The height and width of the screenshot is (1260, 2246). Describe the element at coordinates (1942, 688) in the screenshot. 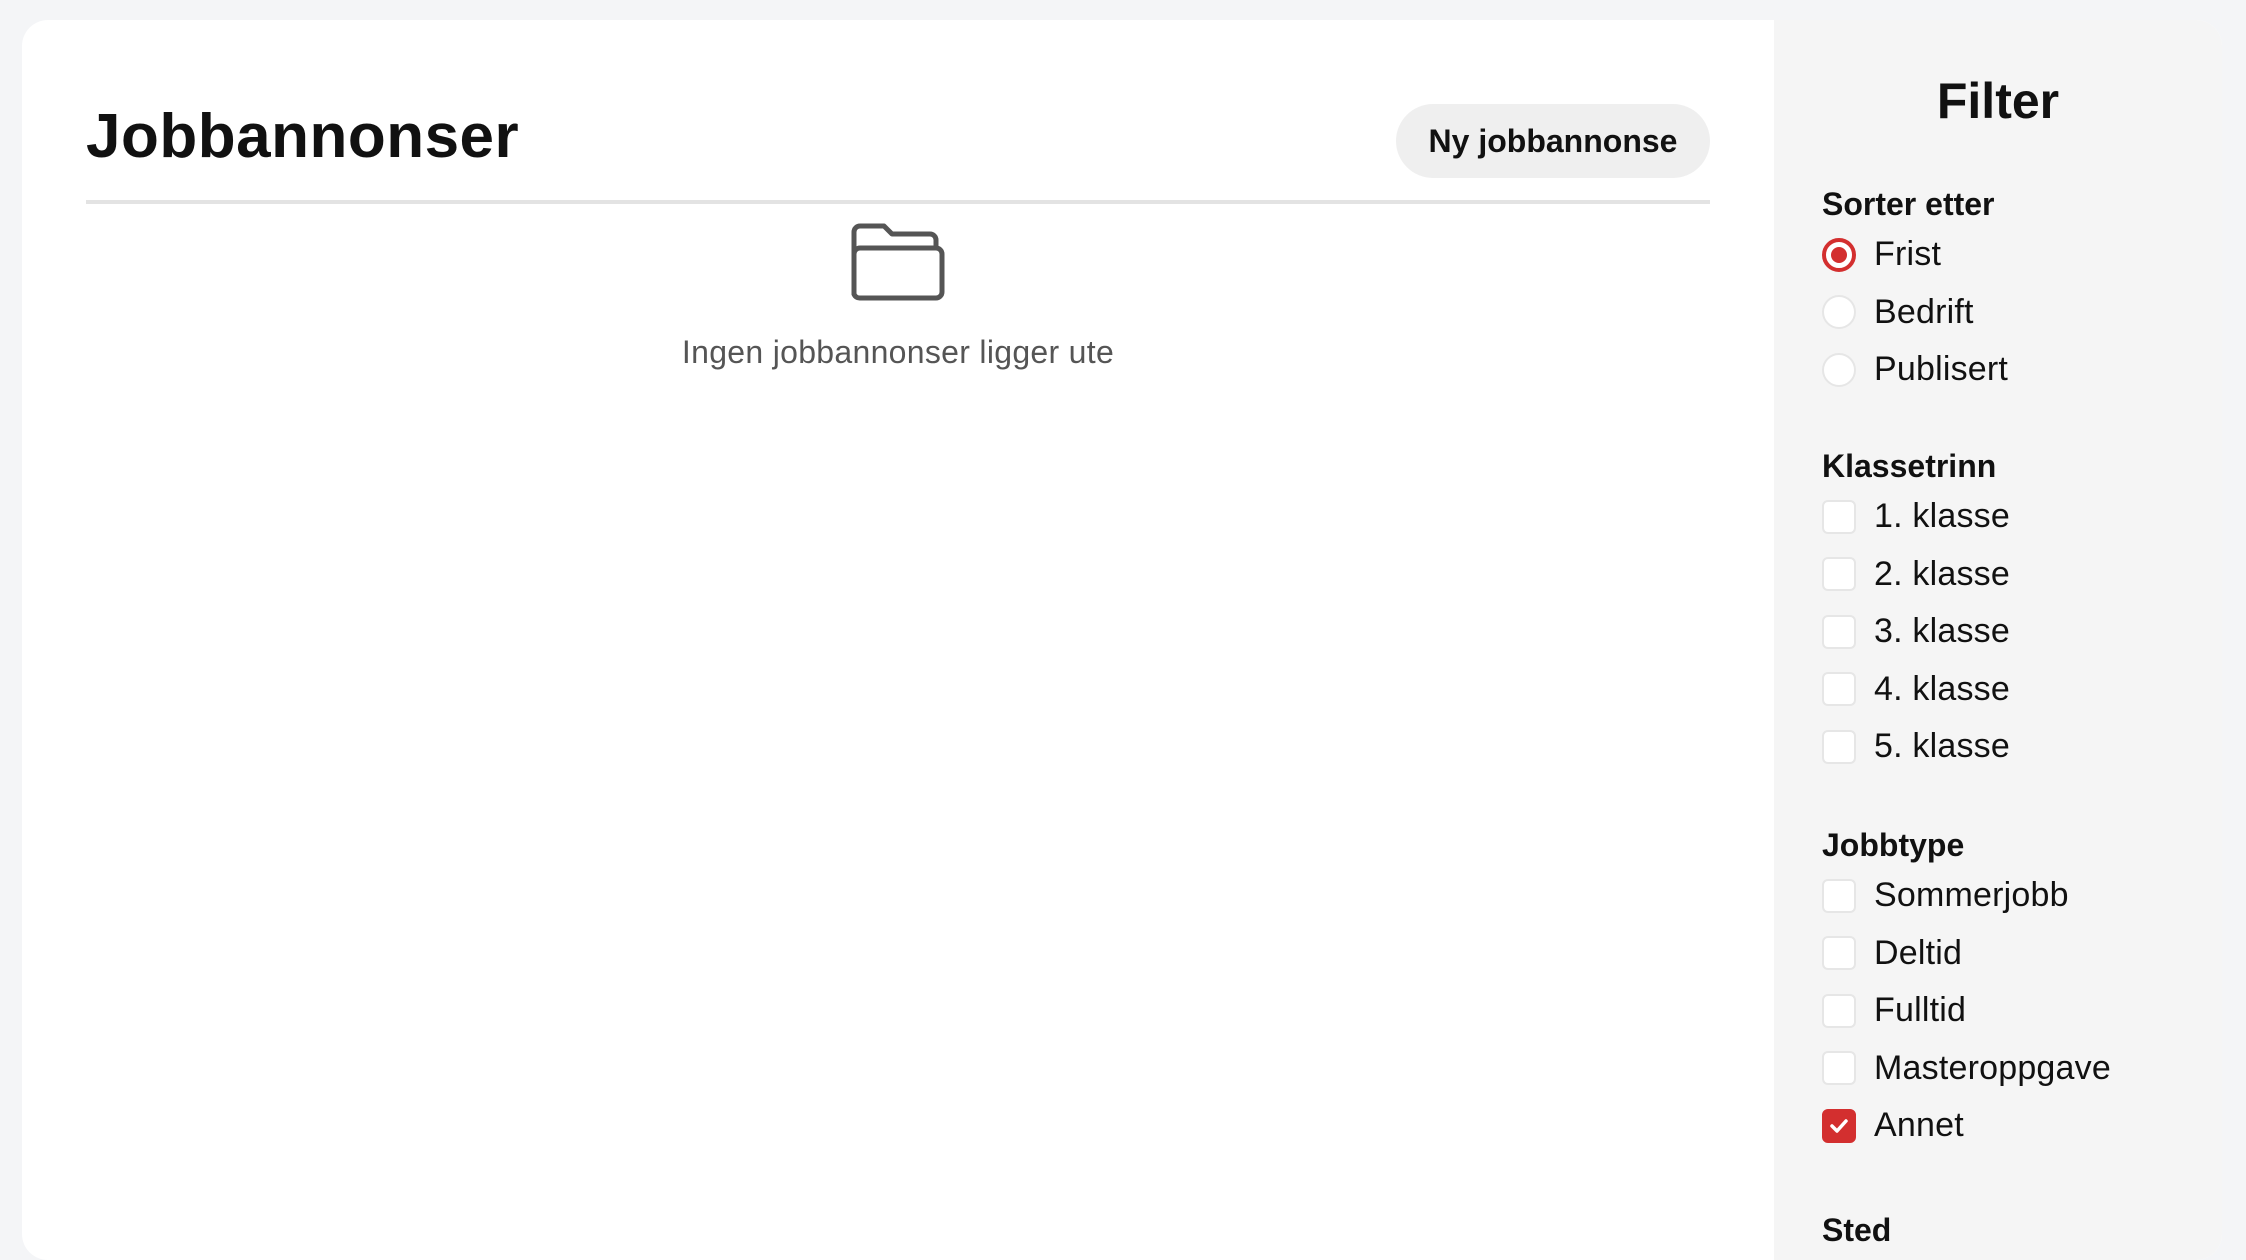

I see `class-option-label: 4. klasse` at that location.